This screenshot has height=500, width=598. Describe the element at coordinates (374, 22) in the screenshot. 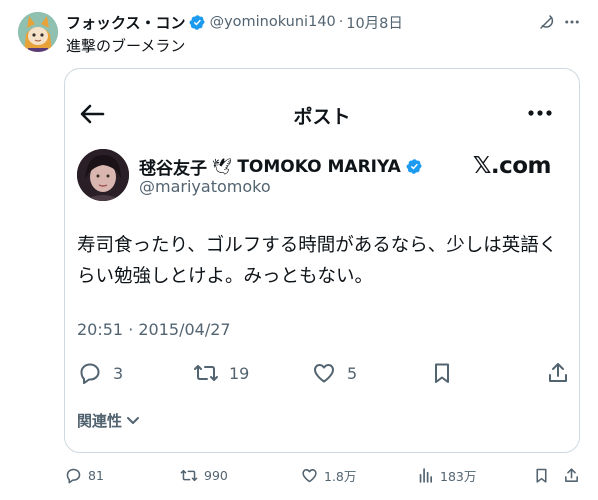

I see `post-date: 10月8日` at that location.